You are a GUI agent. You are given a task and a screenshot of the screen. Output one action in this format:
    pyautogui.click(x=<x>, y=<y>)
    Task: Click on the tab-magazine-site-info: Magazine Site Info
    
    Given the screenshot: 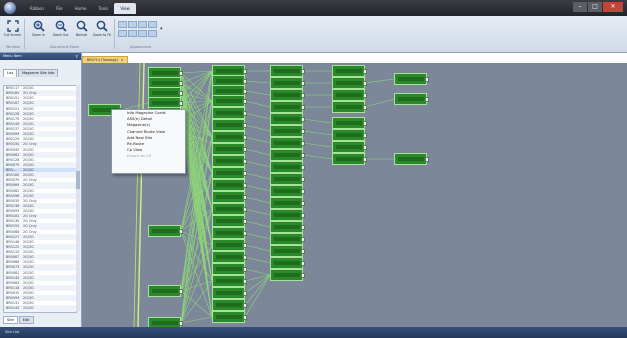 What is the action you would take?
    pyautogui.click(x=38, y=73)
    